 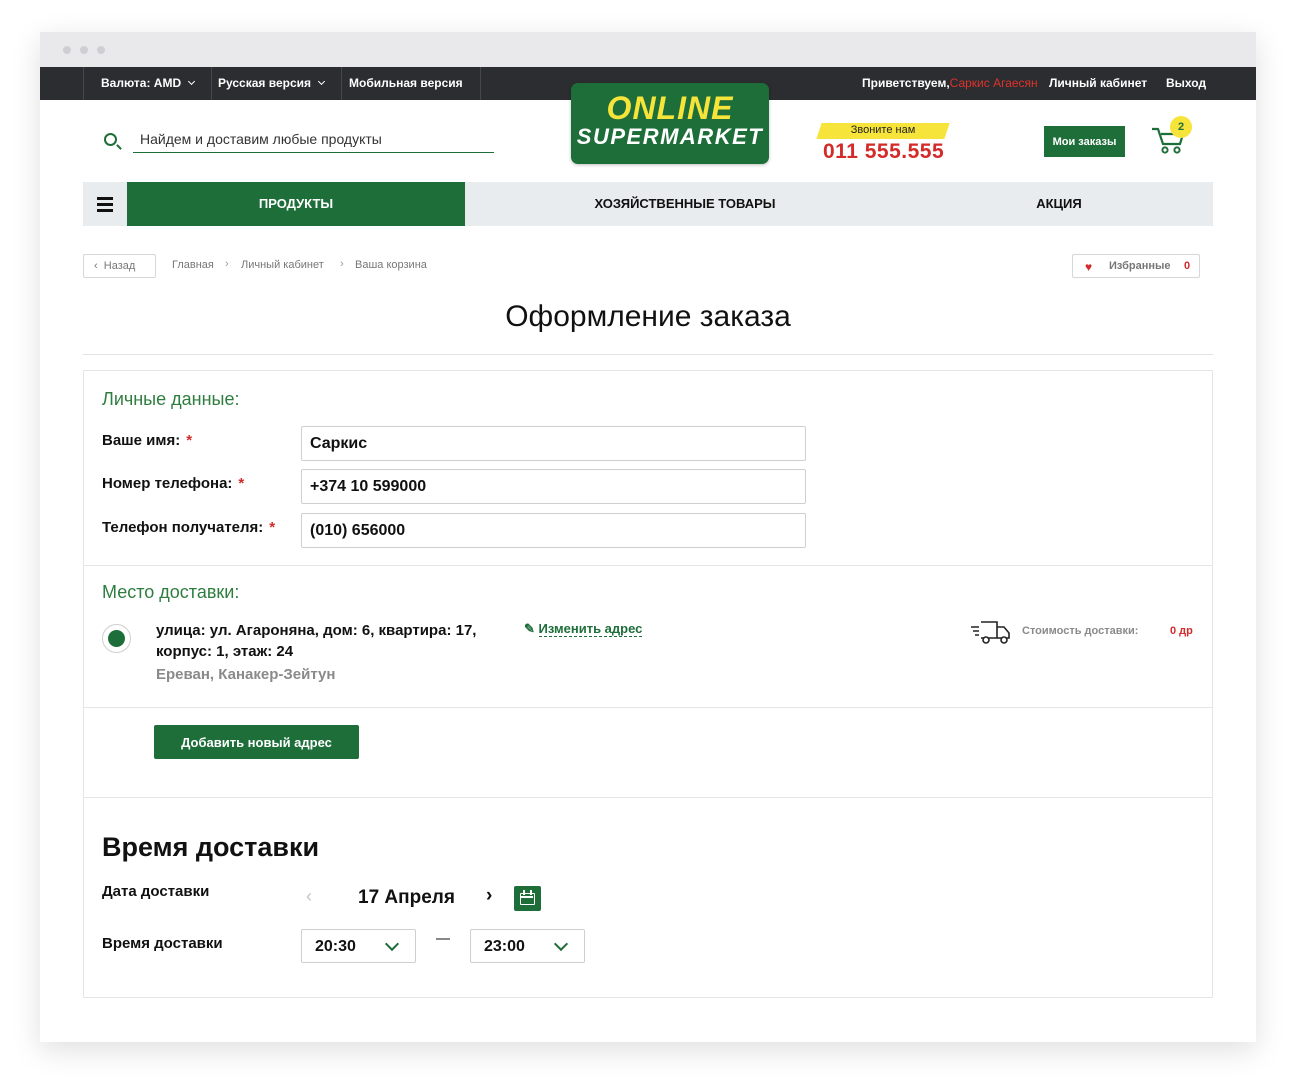 What do you see at coordinates (685, 204) in the screenshot?
I see `nav-item-household: ХОЗЯЙСТВЕННЫЕ ТОВАРЫ` at bounding box center [685, 204].